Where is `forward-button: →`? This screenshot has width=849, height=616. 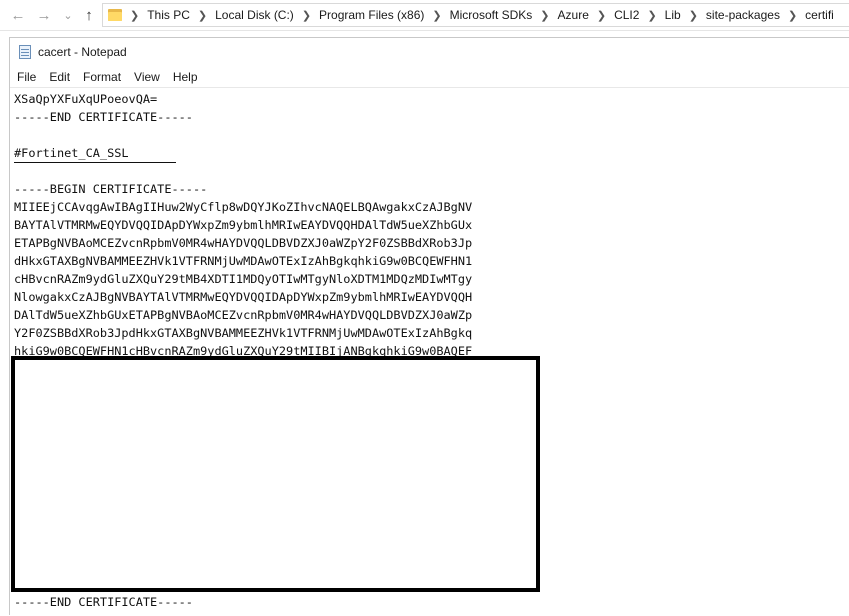
forward-button: → is located at coordinates (44, 15).